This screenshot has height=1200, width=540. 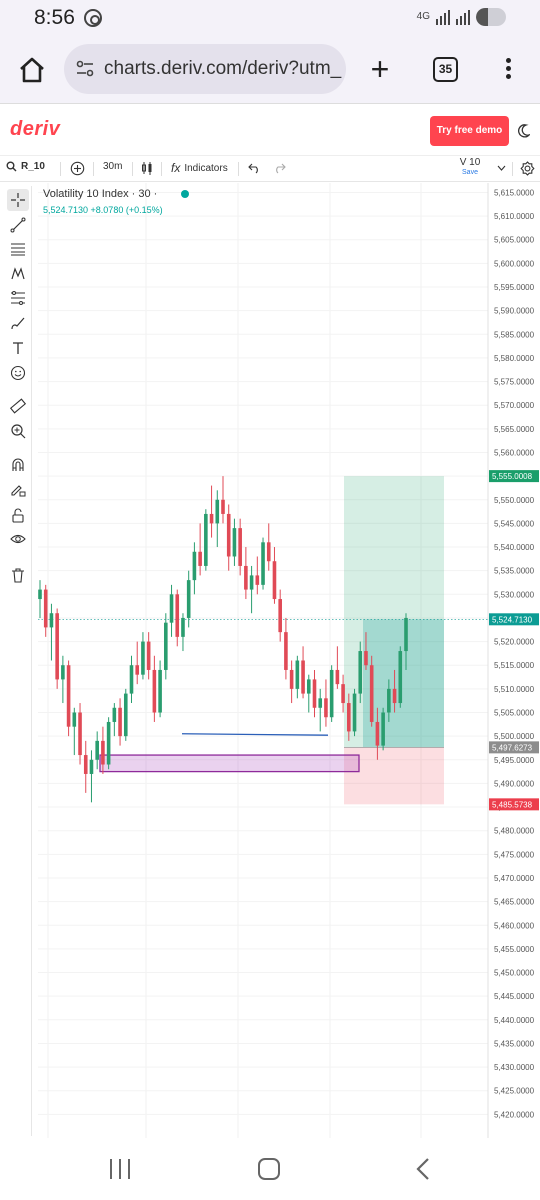 I want to click on delete-drawings-tool, so click(x=18, y=575).